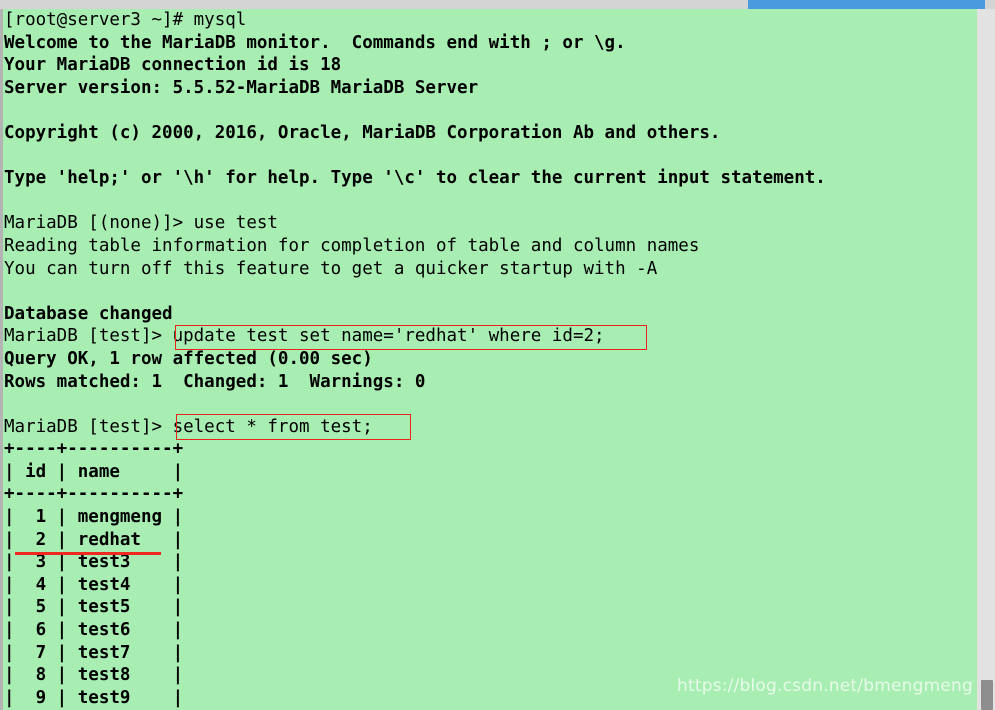 This screenshot has width=995, height=710. Describe the element at coordinates (824, 686) in the screenshot. I see `watermark-text: https://blog.csdn.net/bmengmeng` at that location.